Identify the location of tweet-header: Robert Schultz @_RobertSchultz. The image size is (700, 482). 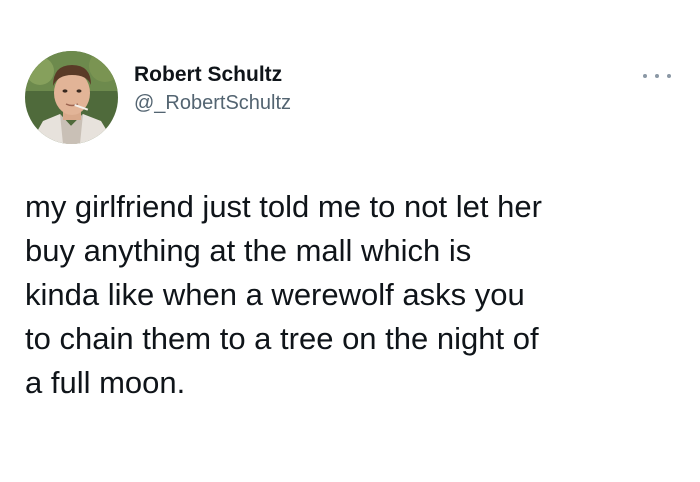
(158, 97).